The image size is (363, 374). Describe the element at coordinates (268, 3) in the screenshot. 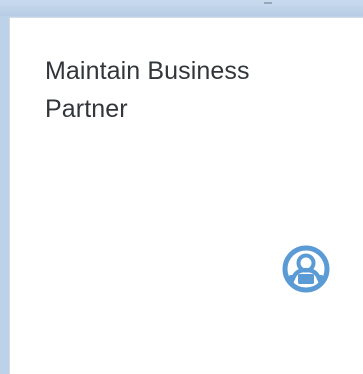

I see `top-divider-mark` at that location.